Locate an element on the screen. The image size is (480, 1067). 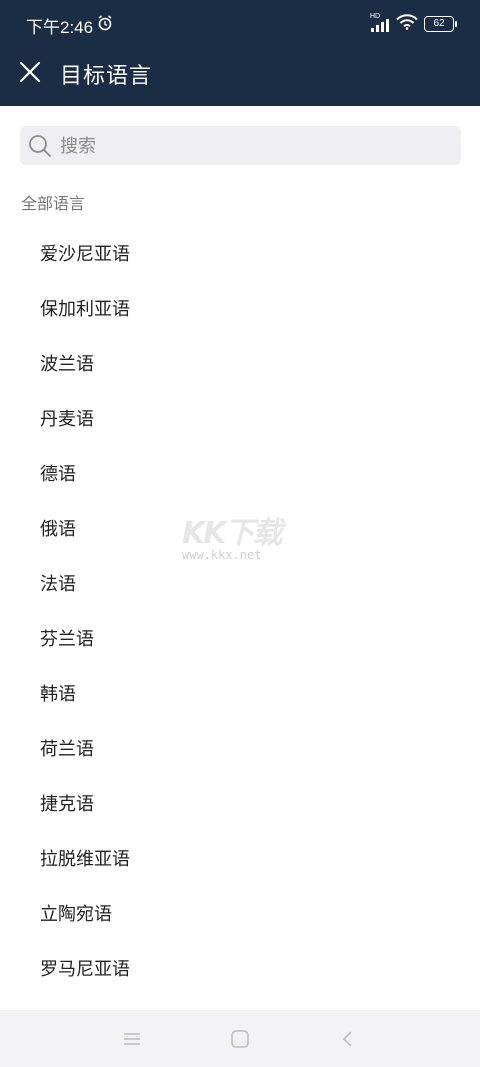
top-bar: 下午2:46 HD 62 目标语言 is located at coordinates (240, 53).